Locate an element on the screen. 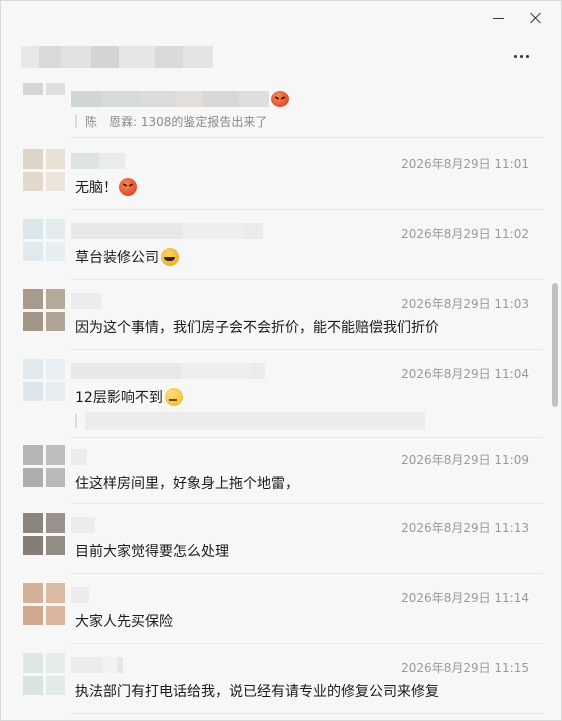 The height and width of the screenshot is (721, 562). message-time: 2026年8月29日 11:03 is located at coordinates (465, 304).